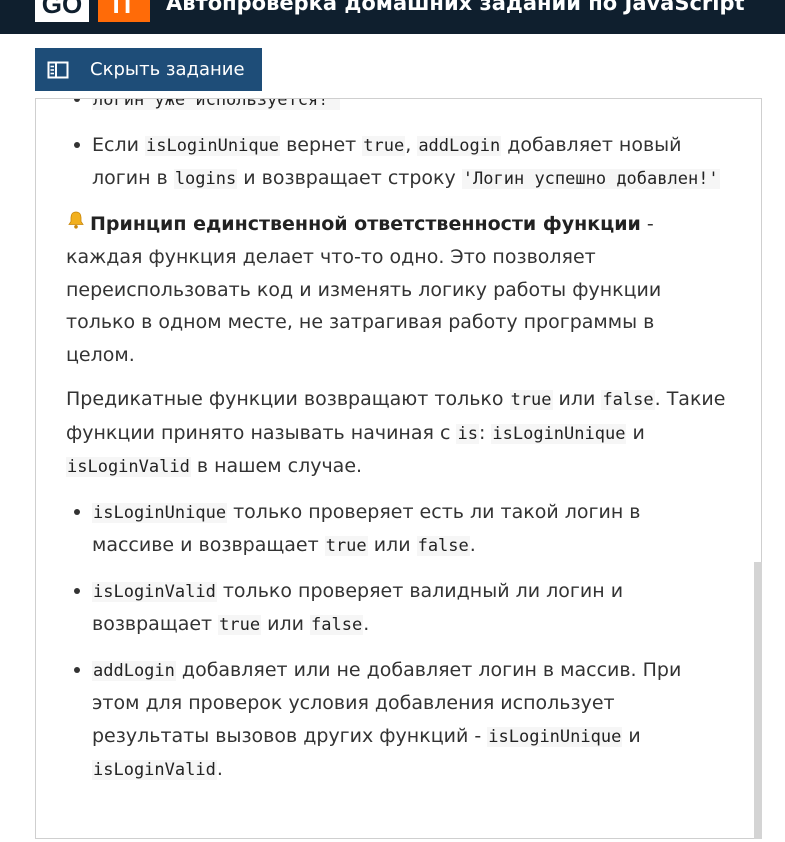 Image resolution: width=785 pixels, height=842 pixels. What do you see at coordinates (467, 433) in the screenshot?
I see `code: is` at bounding box center [467, 433].